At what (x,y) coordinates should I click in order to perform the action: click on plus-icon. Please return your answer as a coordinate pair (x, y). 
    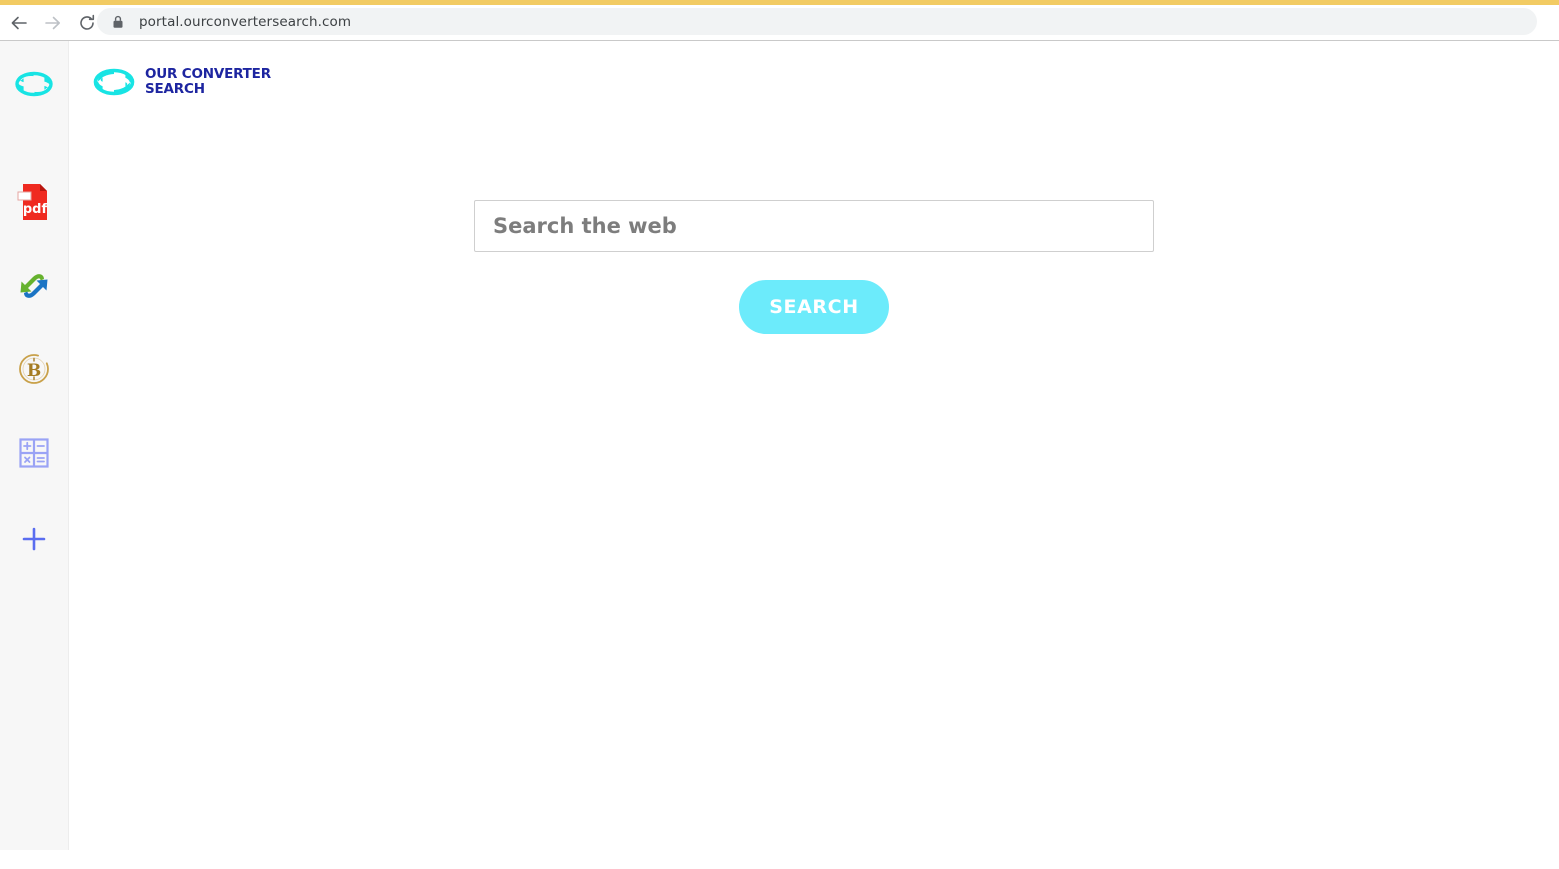
    Looking at the image, I should click on (34, 539).